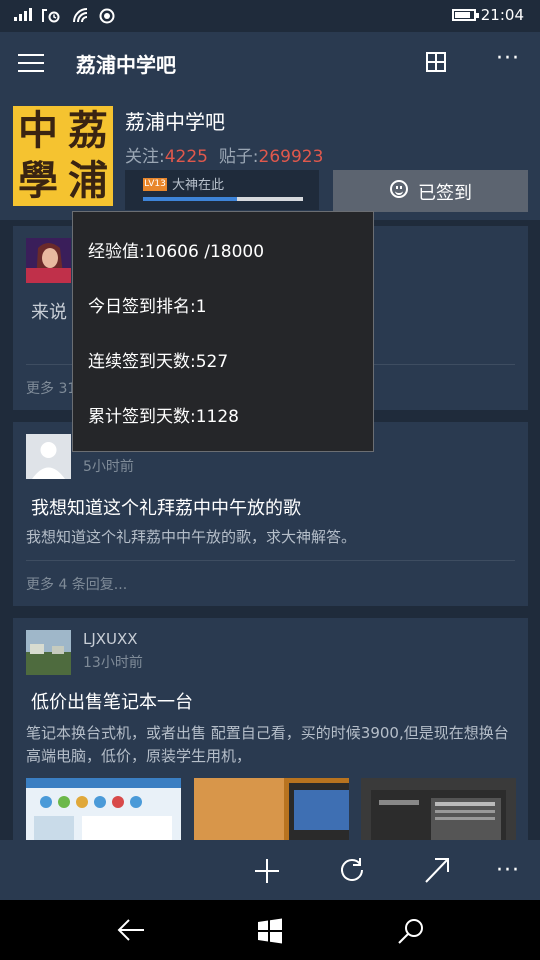 The image size is (540, 960). I want to click on sign-streak: 连续签到天数:527, so click(158, 362).